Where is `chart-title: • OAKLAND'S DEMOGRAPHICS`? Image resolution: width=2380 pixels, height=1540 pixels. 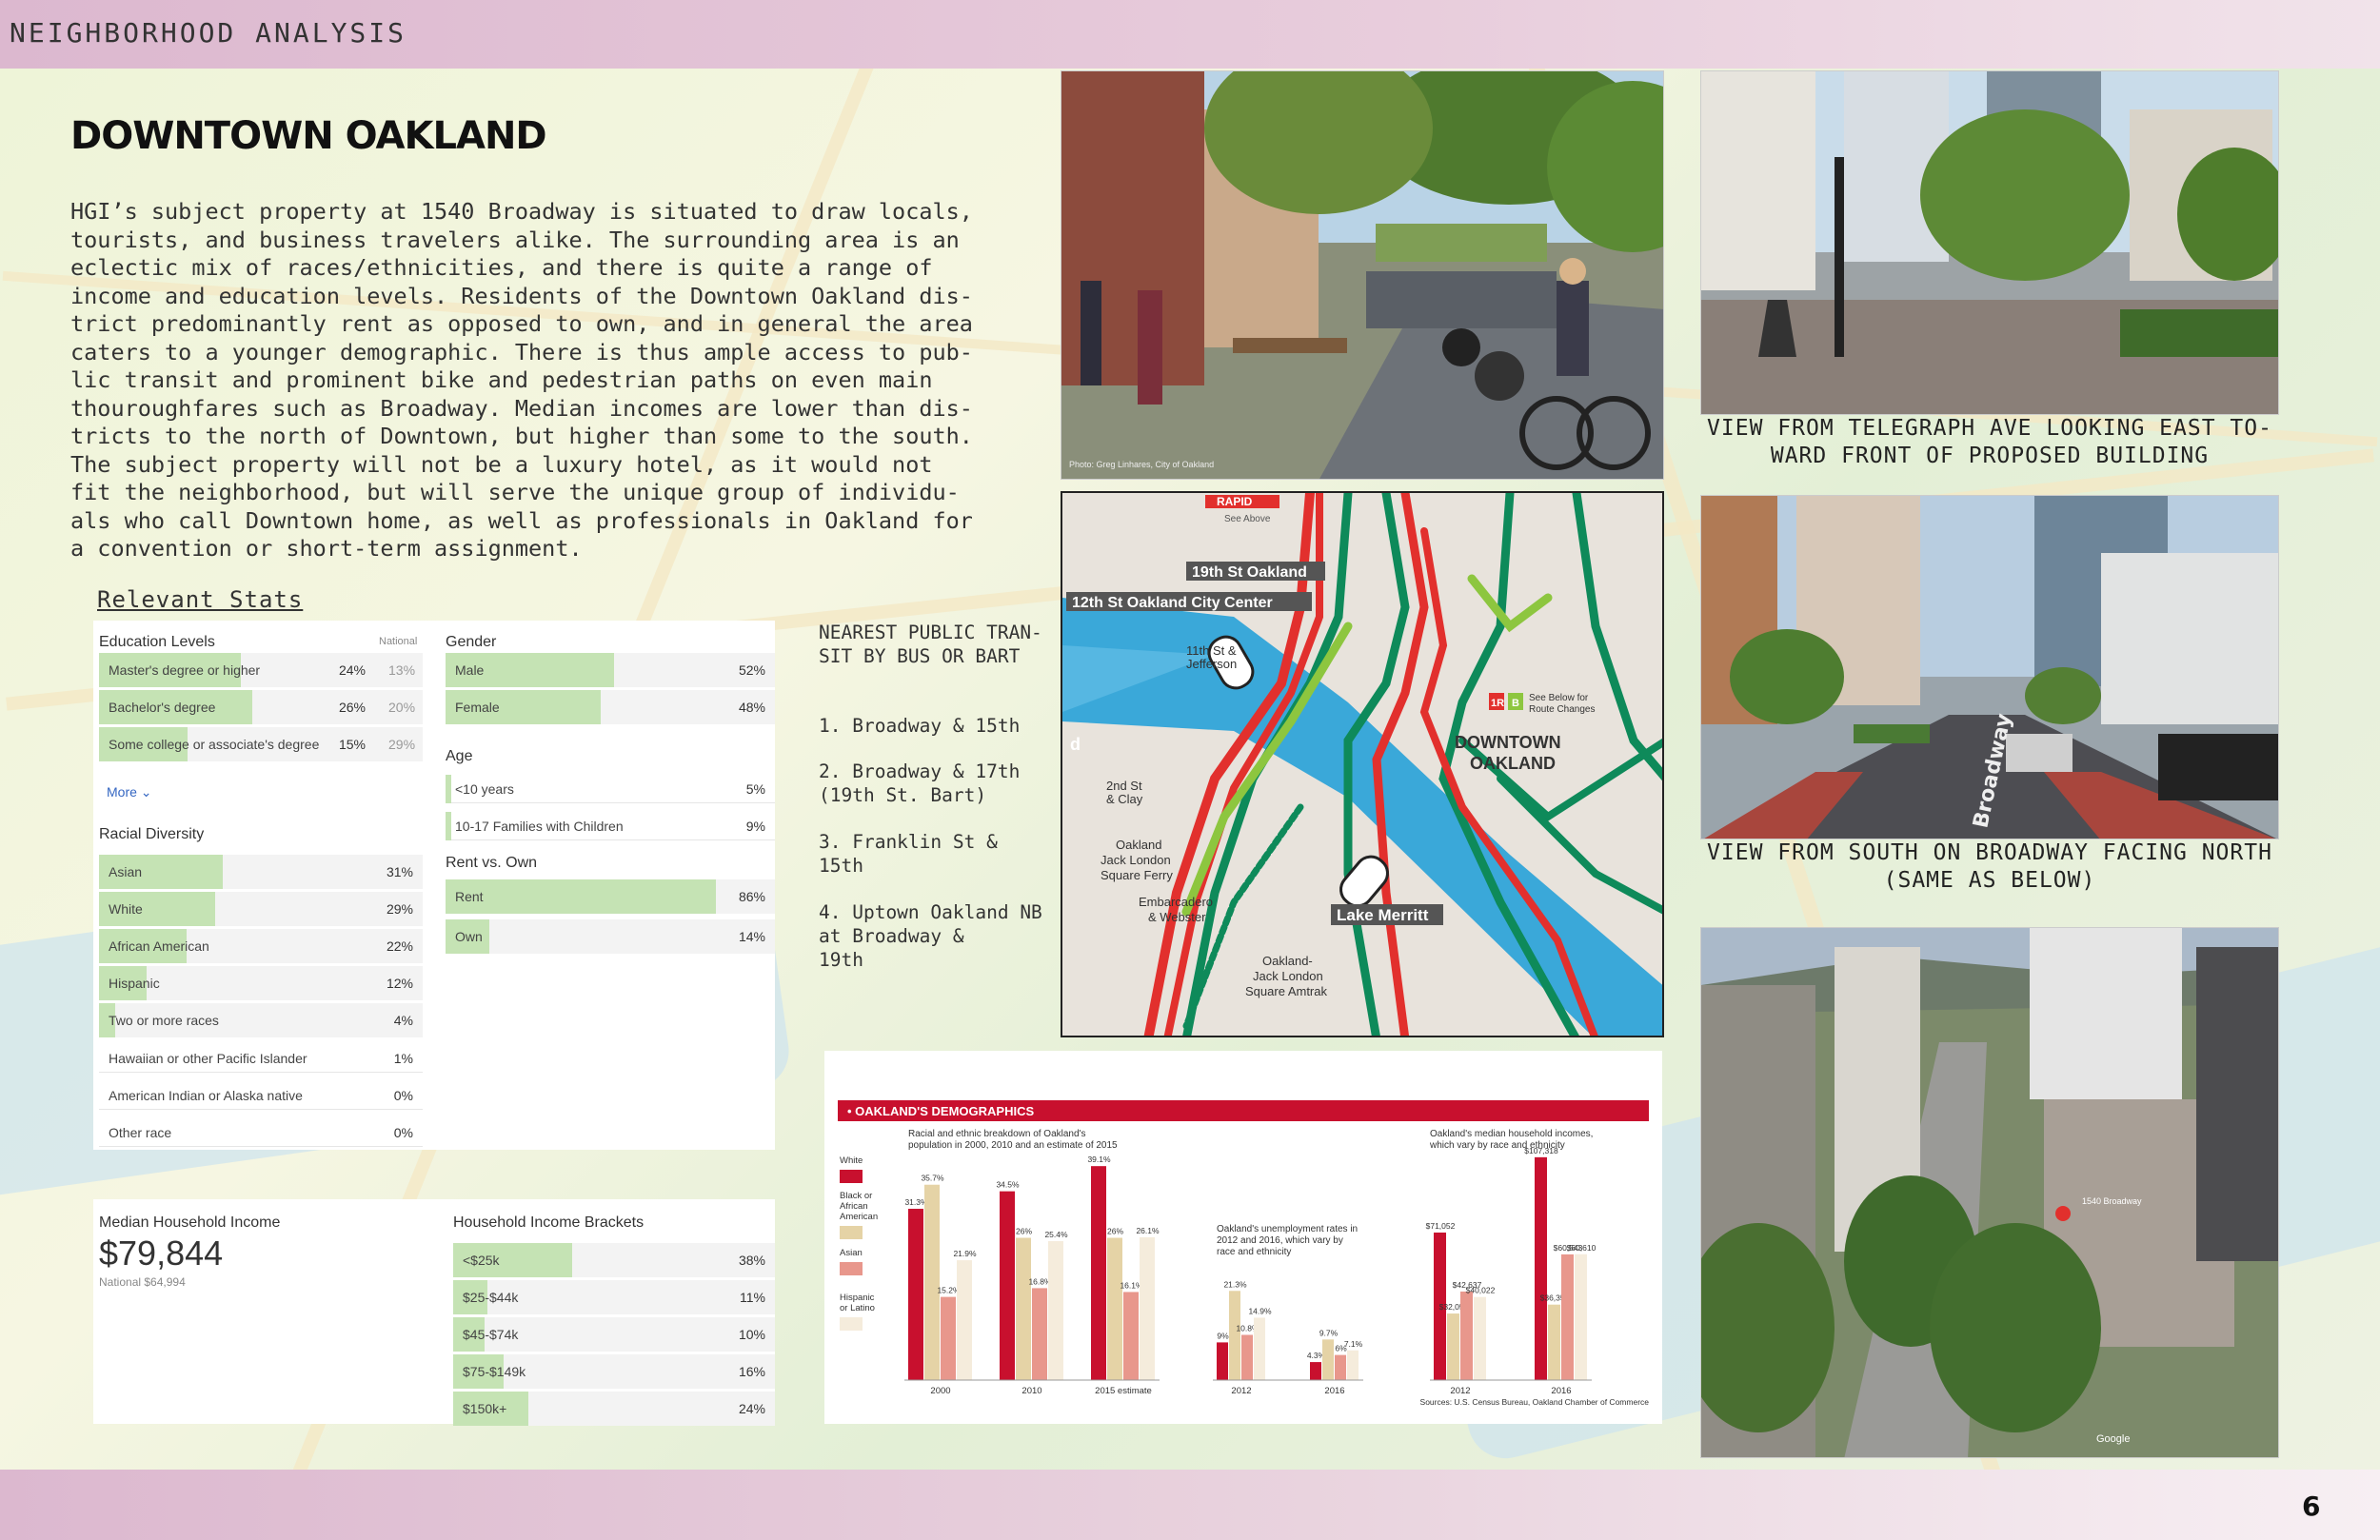
chart-title: • OAKLAND'S DEMOGRAPHICS is located at coordinates (940, 1111).